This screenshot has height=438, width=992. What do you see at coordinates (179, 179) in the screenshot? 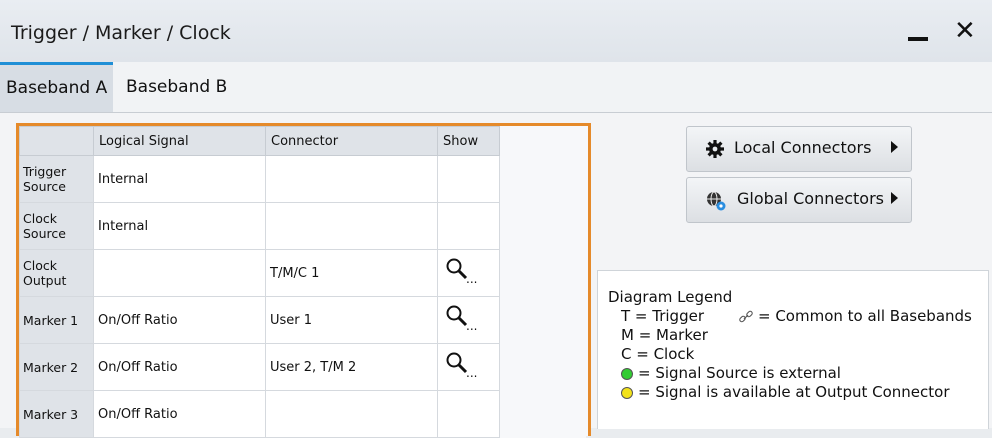
I see `trigger-source-signal: Internal` at bounding box center [179, 179].